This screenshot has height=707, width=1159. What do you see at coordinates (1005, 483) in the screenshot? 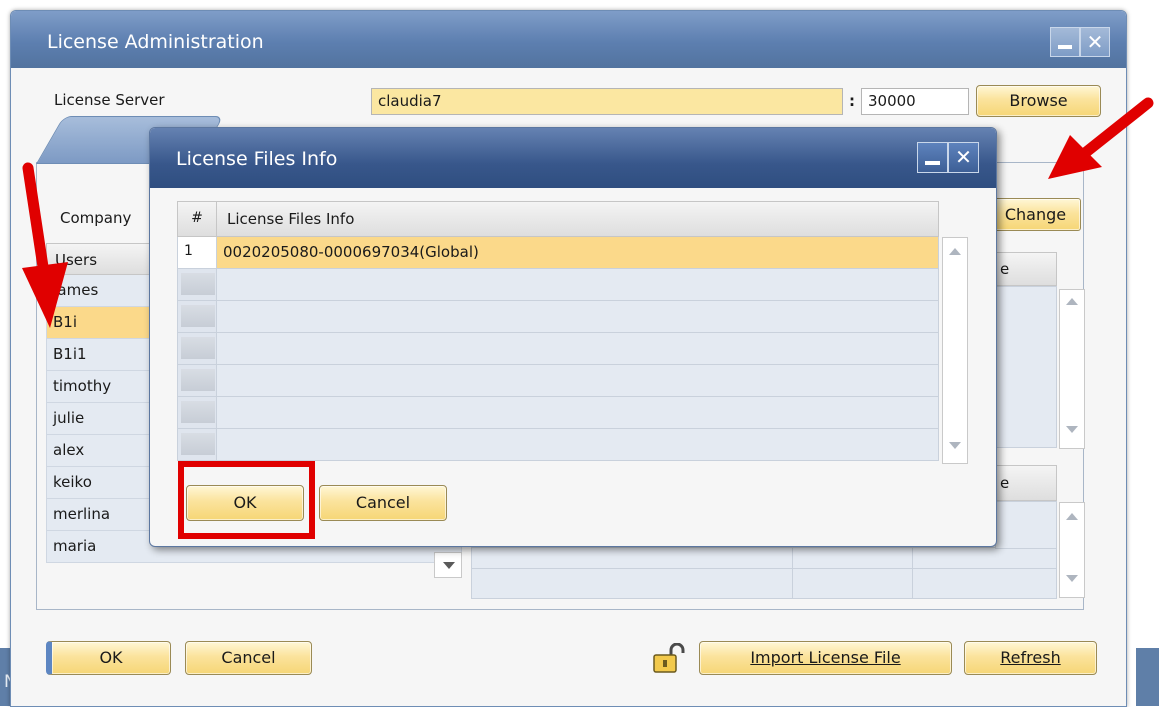
I see `right-grid-lower-header-text: e` at bounding box center [1005, 483].